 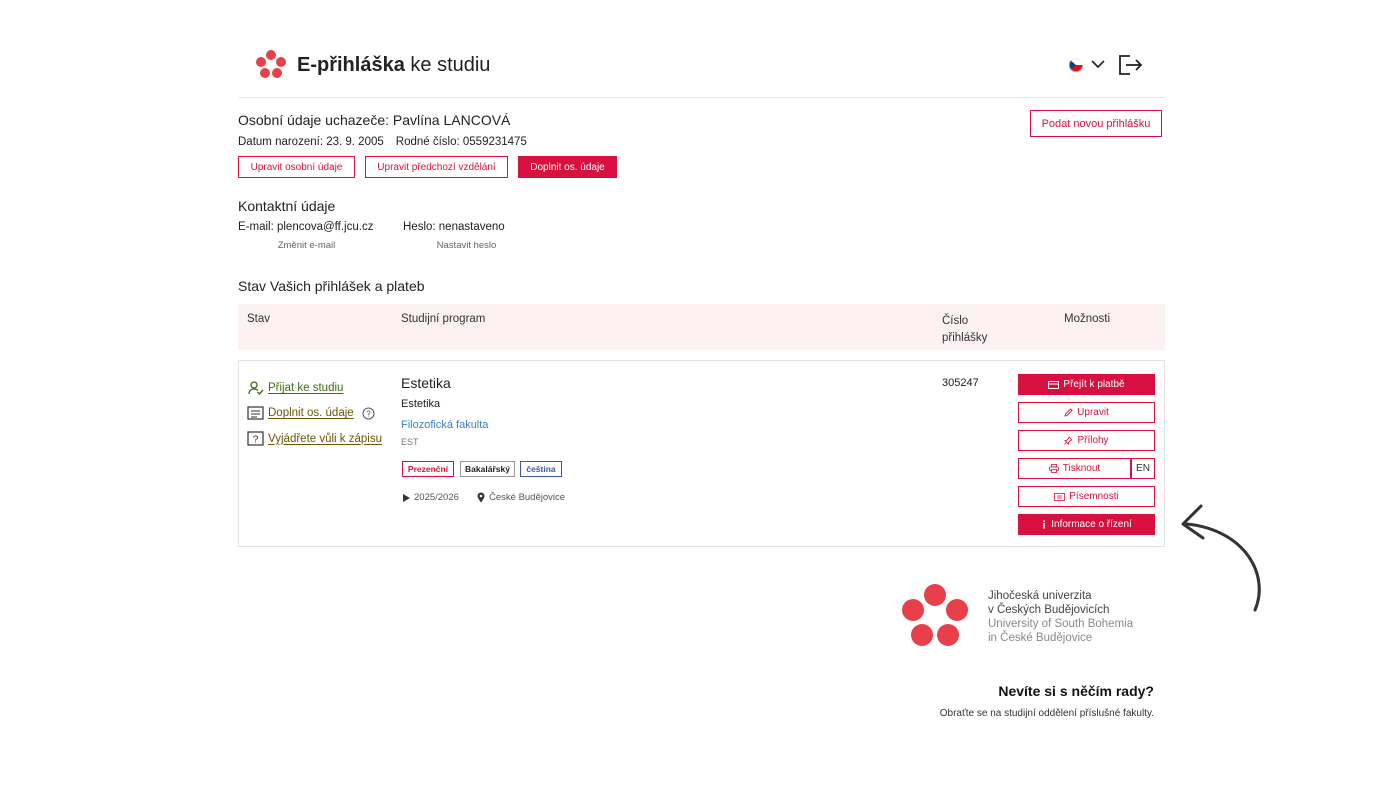 I want to click on status-accepted: Přijat ke studiu, so click(x=295, y=388).